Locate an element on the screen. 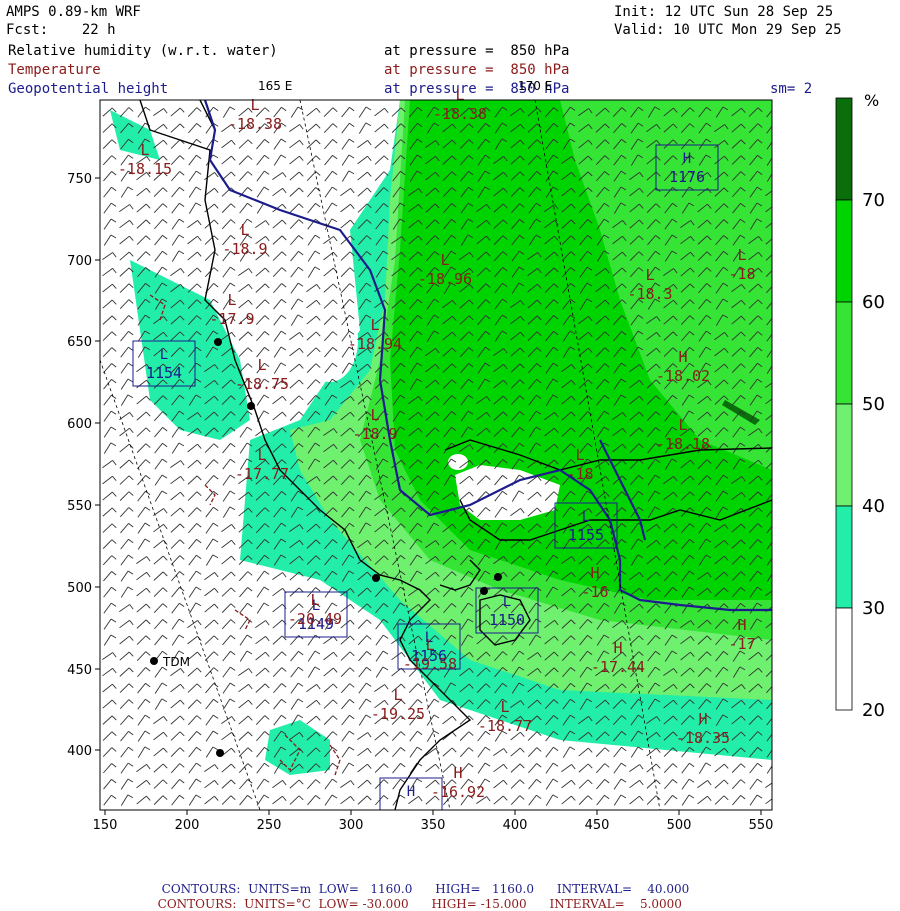 The image size is (900, 911). y-axis: 750 700 650 600 550 500 450 400 is located at coordinates (83, 465).